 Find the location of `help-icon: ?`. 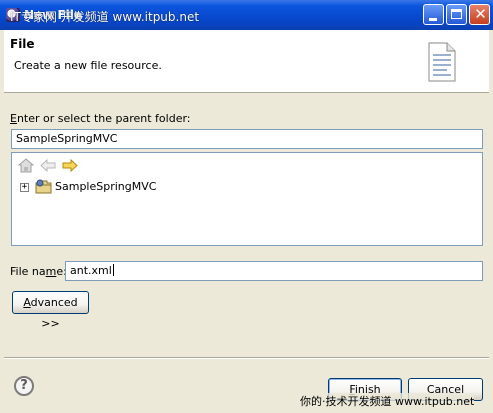

help-icon: ? is located at coordinates (24, 386).